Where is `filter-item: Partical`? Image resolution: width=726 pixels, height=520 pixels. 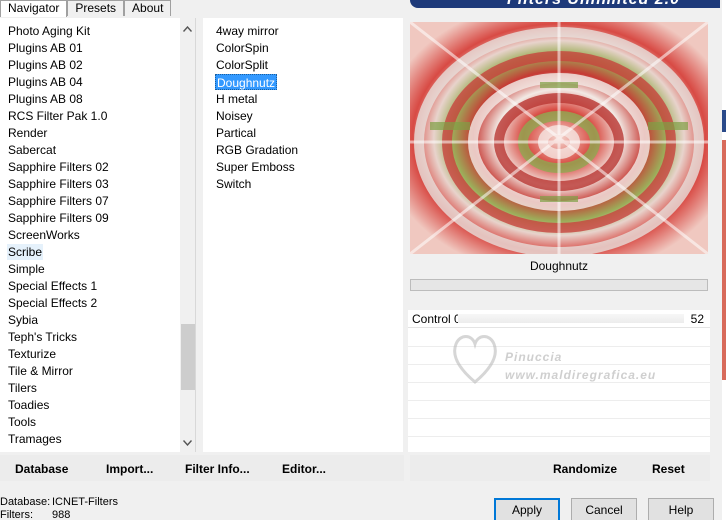
filter-item: Partical is located at coordinates (236, 133).